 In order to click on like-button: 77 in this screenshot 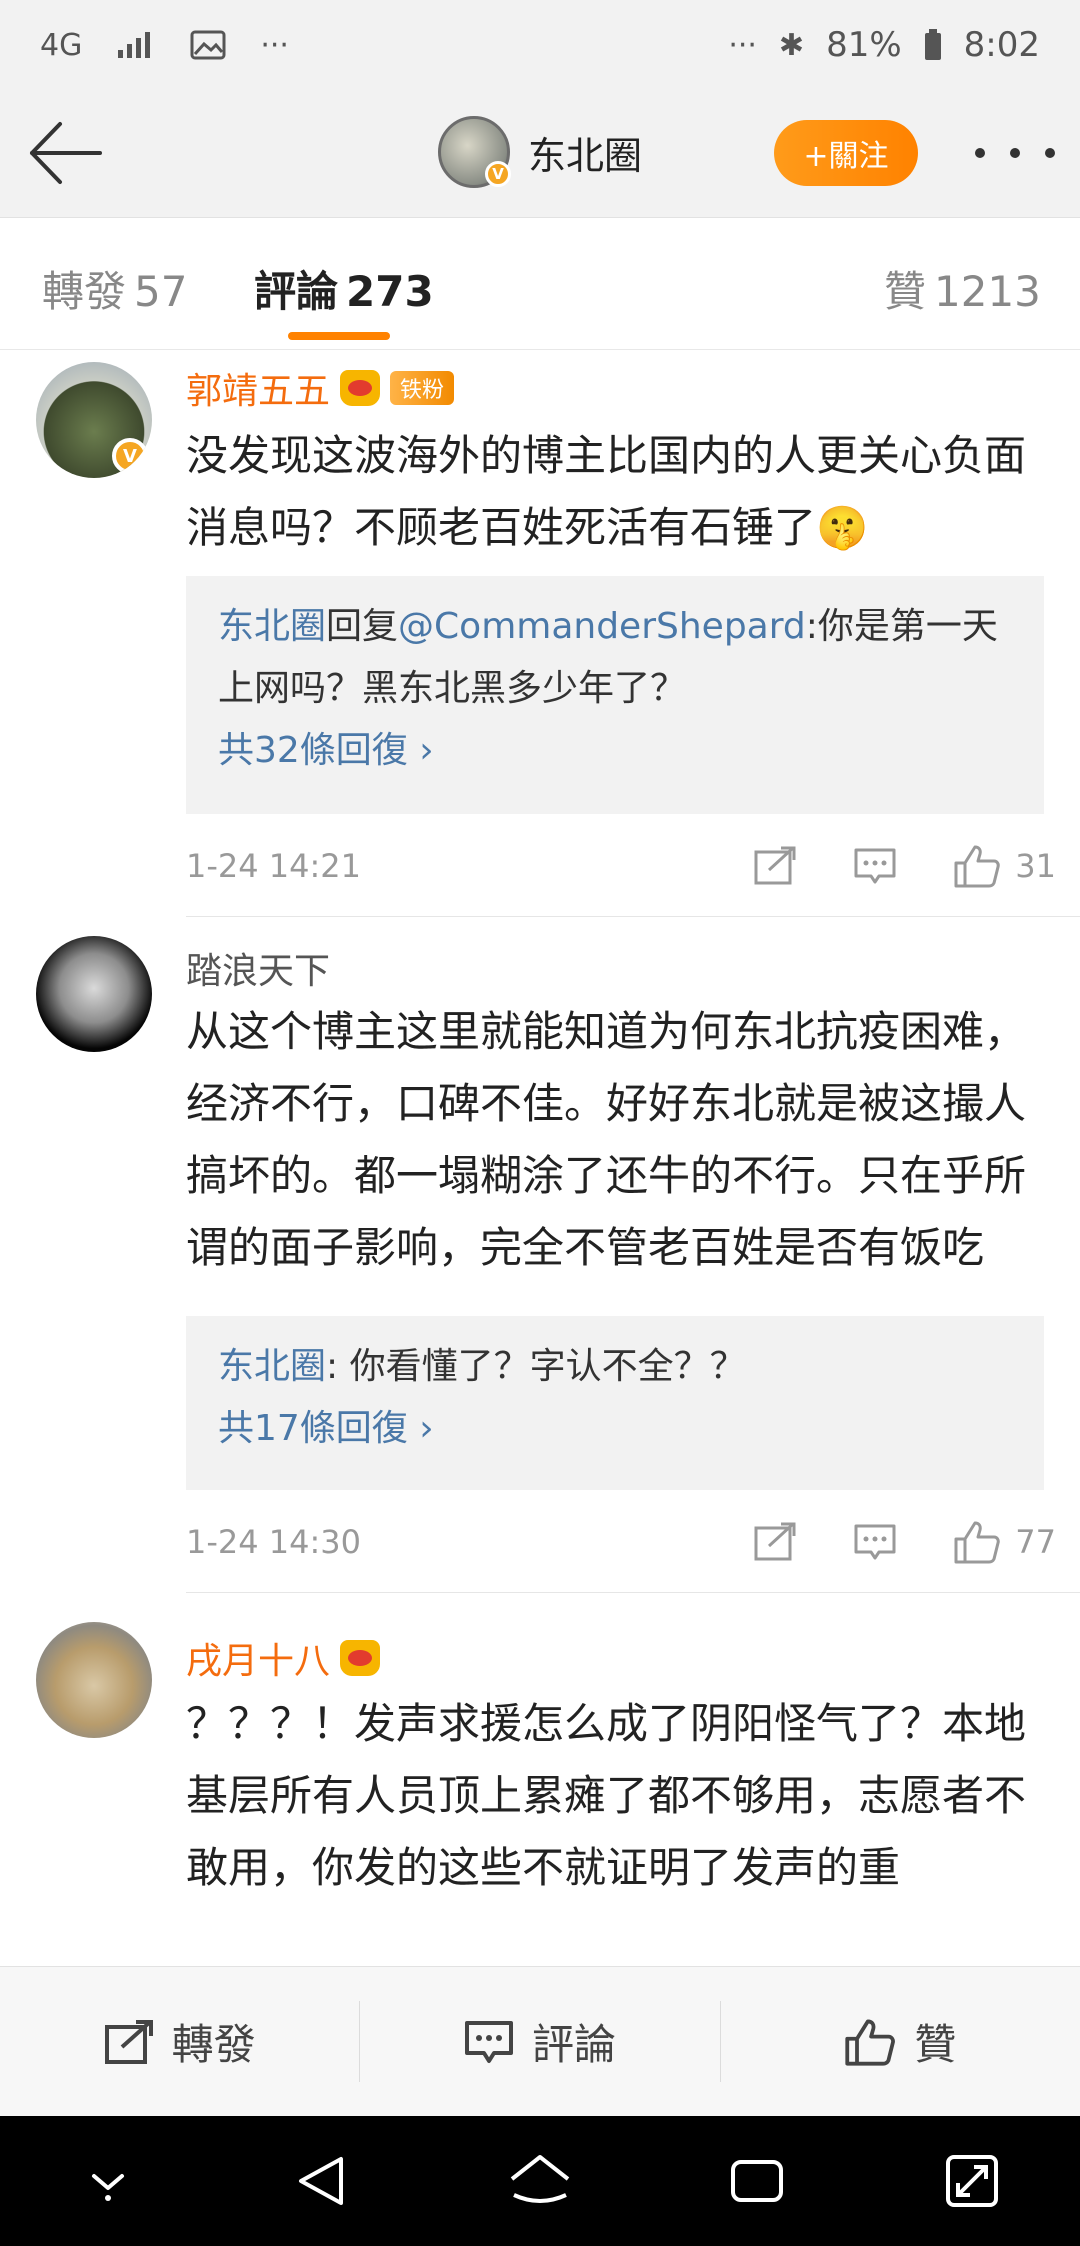, I will do `click(1004, 1542)`.